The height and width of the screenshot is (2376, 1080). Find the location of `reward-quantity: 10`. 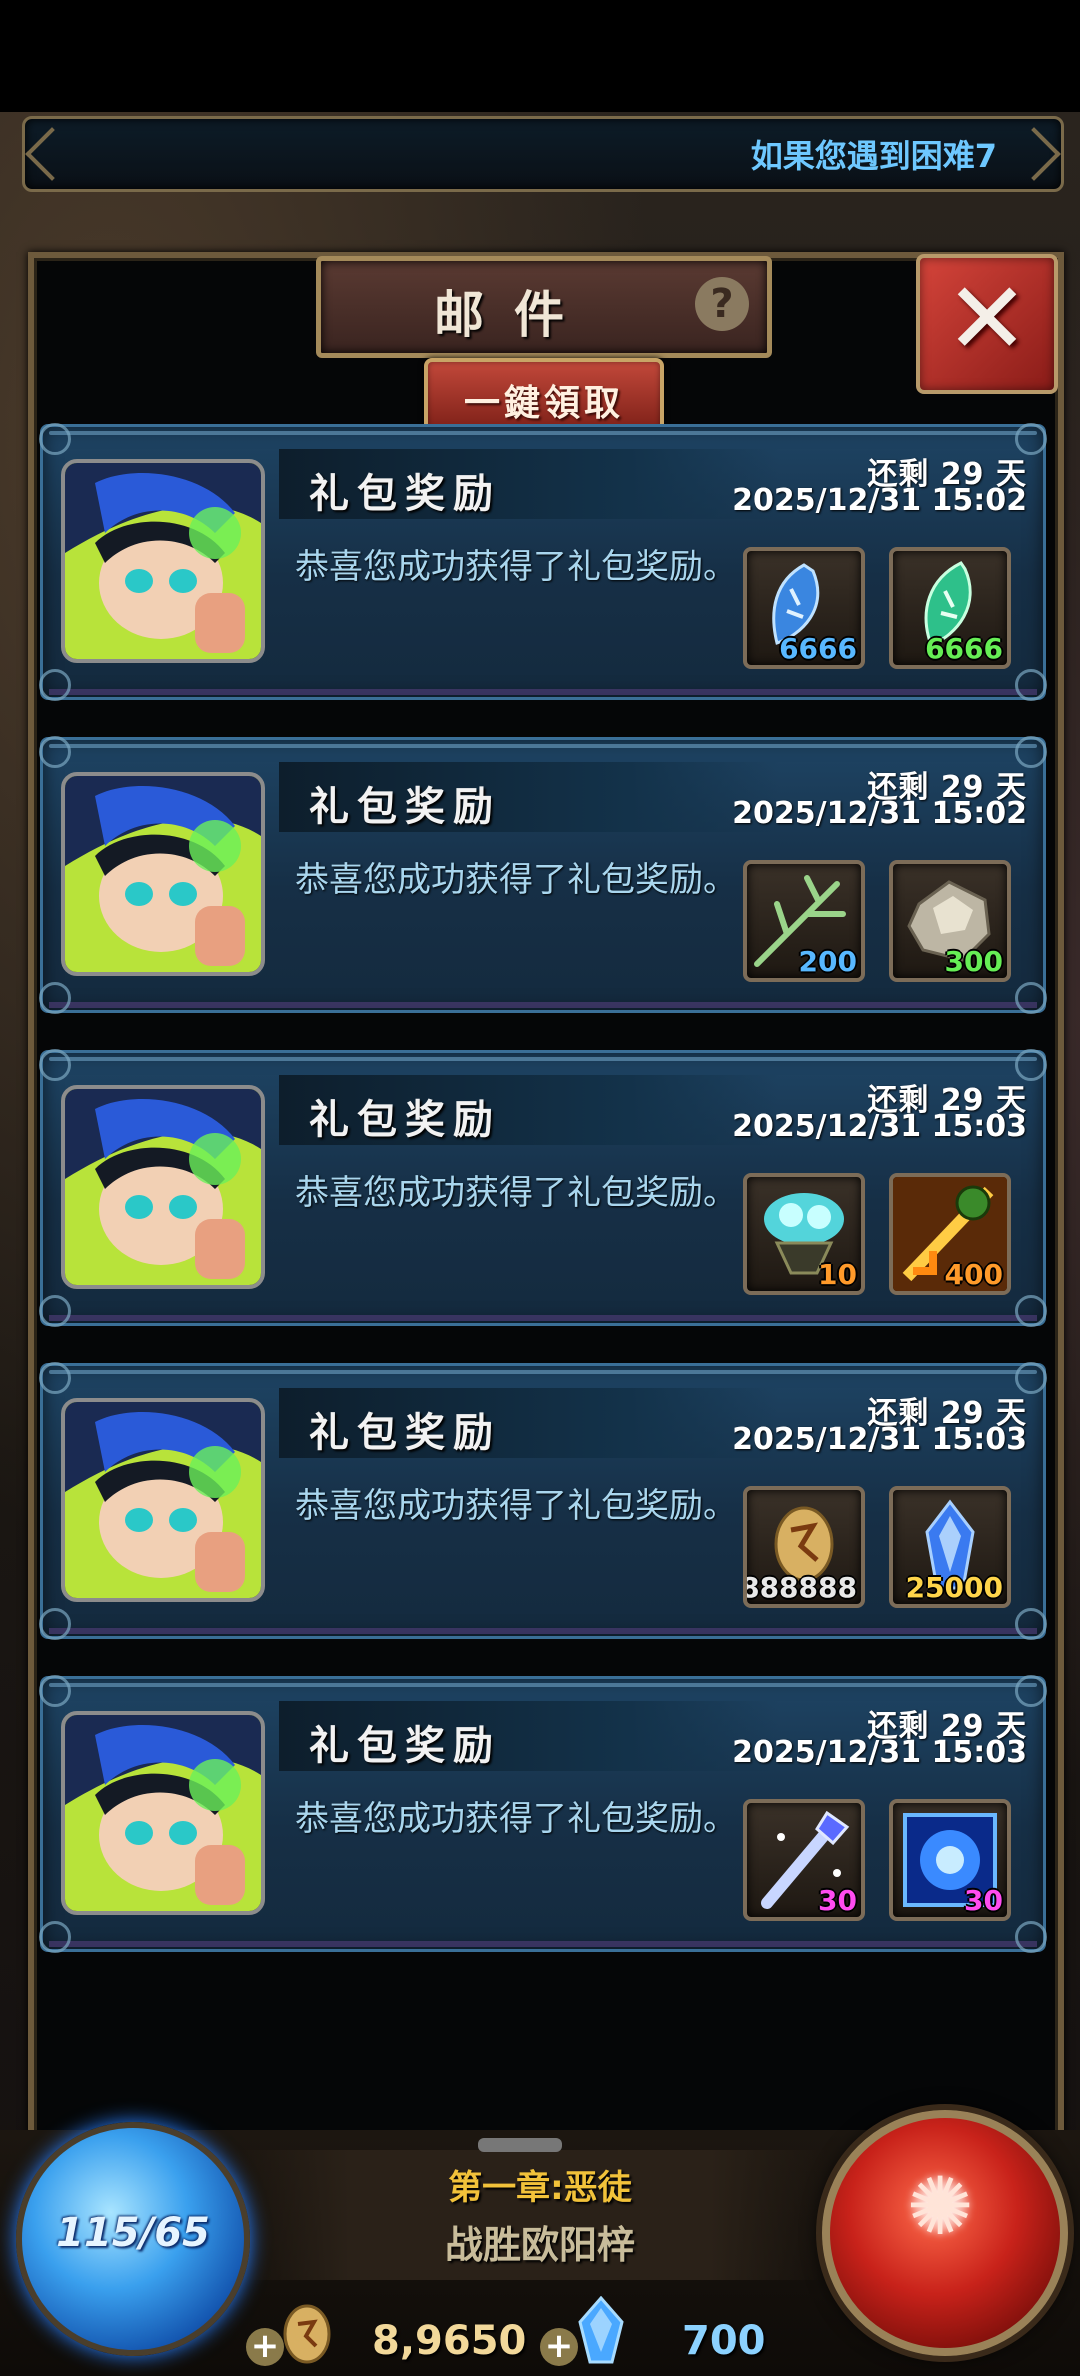

reward-quantity: 10 is located at coordinates (837, 1274).